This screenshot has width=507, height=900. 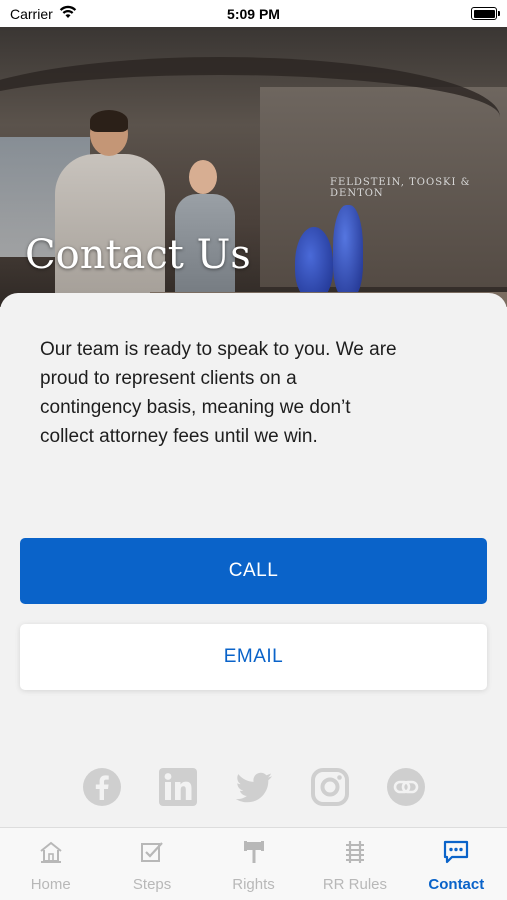 I want to click on instagram-icon, so click(x=330, y=787).